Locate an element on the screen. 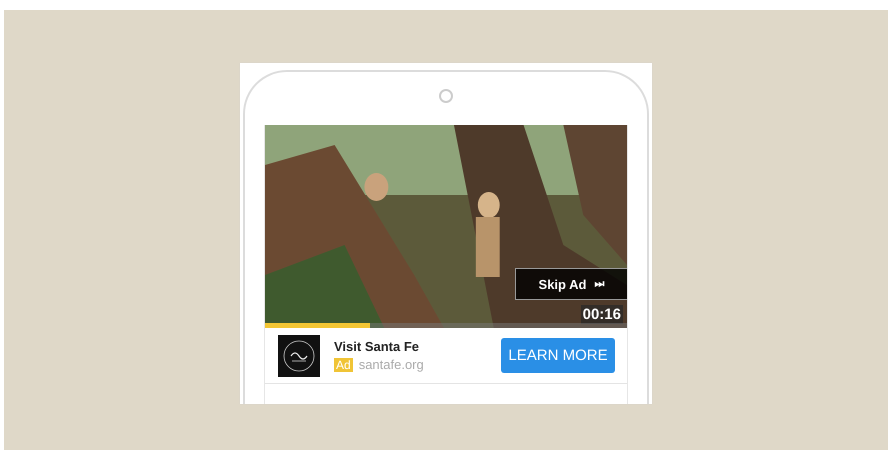  ad-timer: 00:16 is located at coordinates (601, 314).